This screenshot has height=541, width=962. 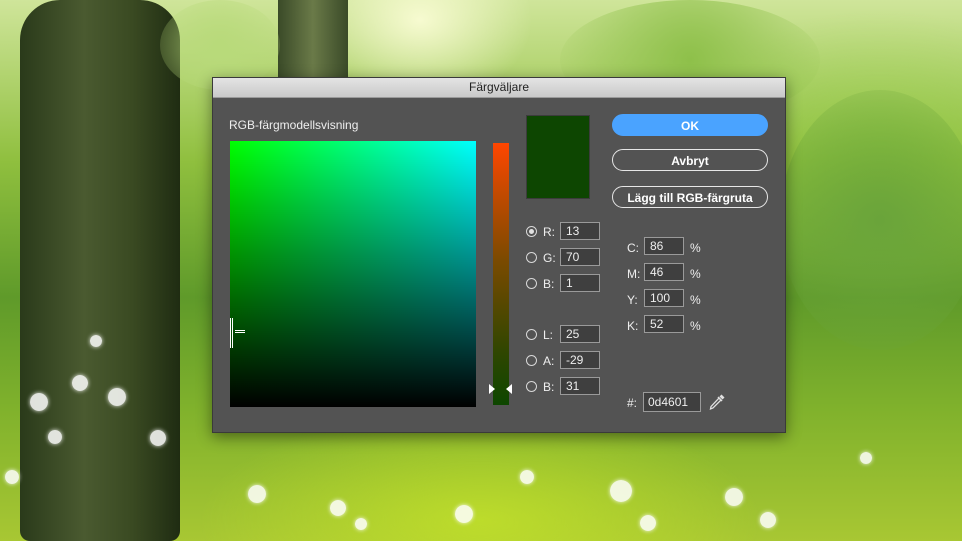 What do you see at coordinates (501, 274) in the screenshot?
I see `color-slider` at bounding box center [501, 274].